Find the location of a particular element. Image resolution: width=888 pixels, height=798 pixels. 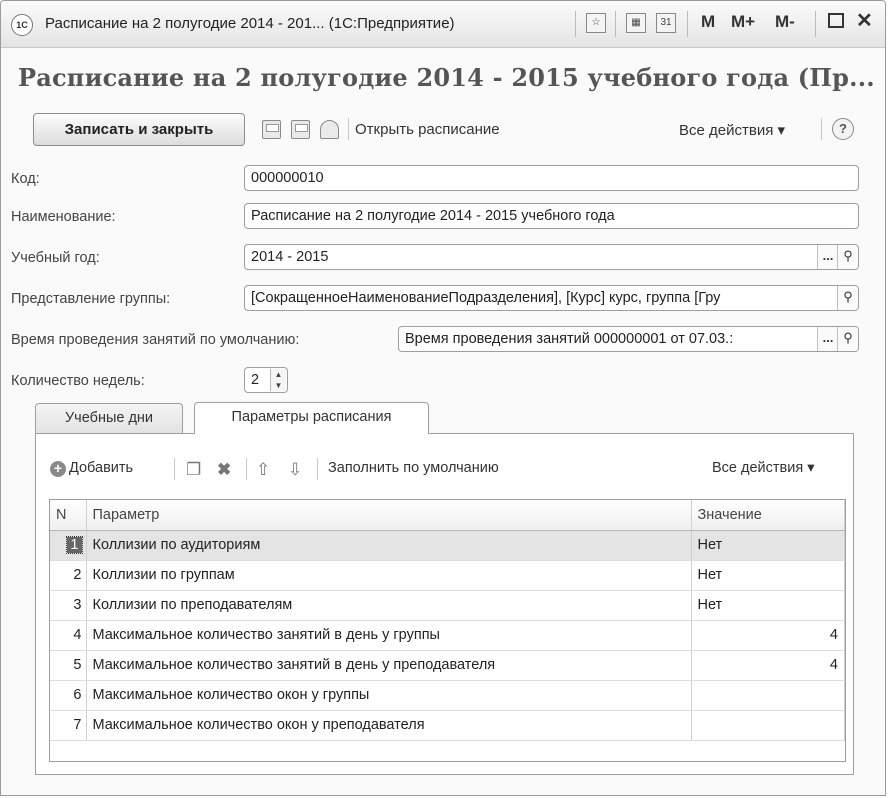

row-number: 4 is located at coordinates (68, 635).